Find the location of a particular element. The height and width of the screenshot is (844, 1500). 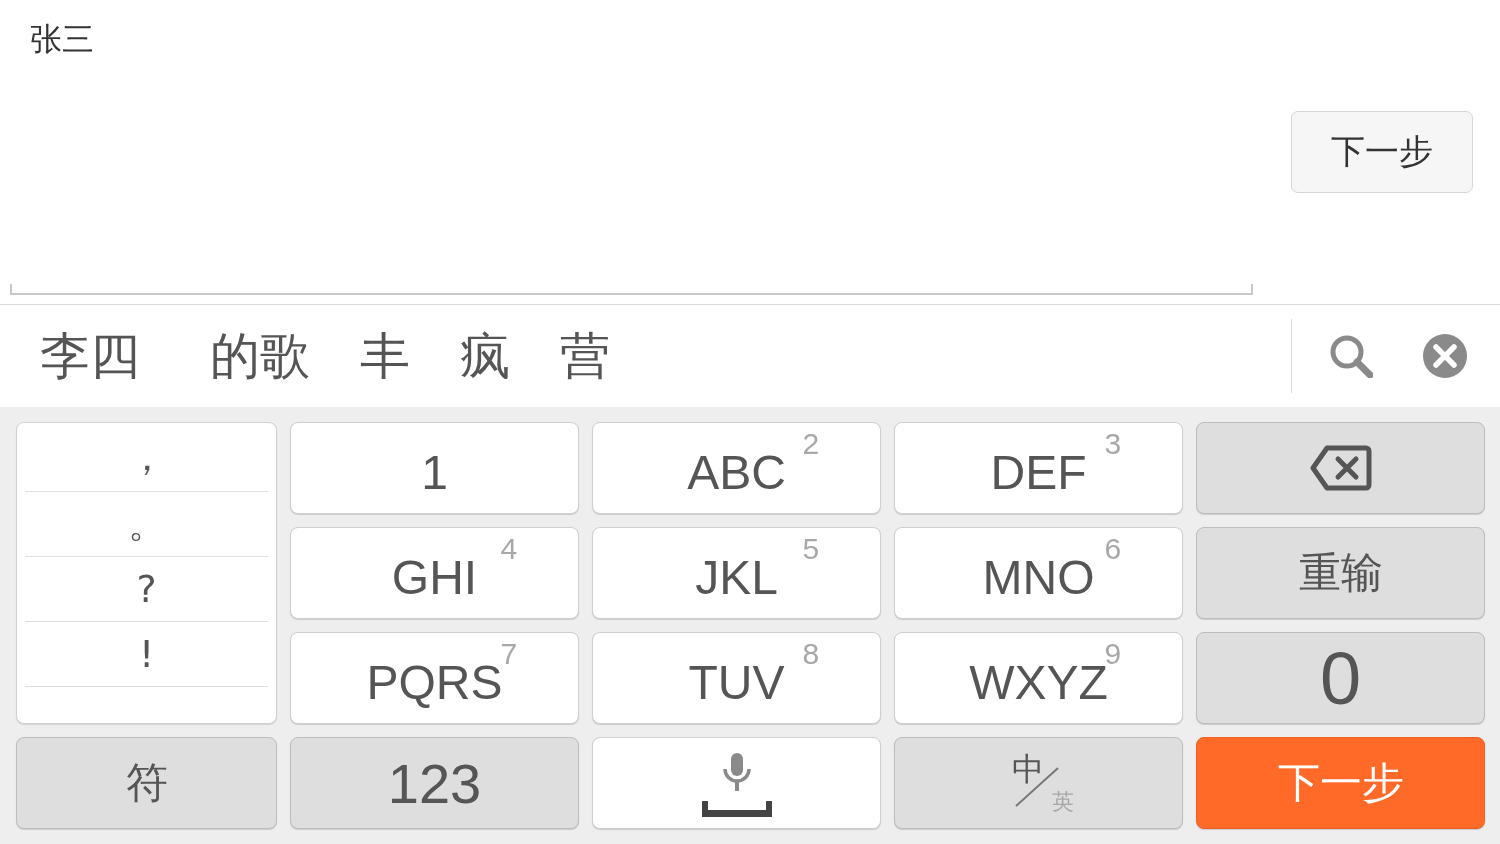

backspace-key is located at coordinates (1340, 468).